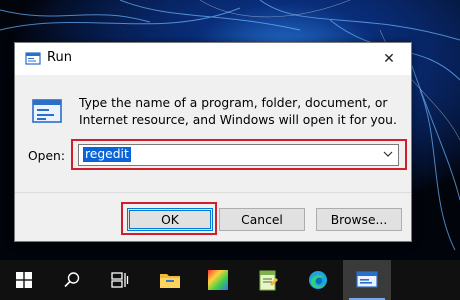 The image size is (460, 300). I want to click on ok-focus-ring, so click(170, 219).